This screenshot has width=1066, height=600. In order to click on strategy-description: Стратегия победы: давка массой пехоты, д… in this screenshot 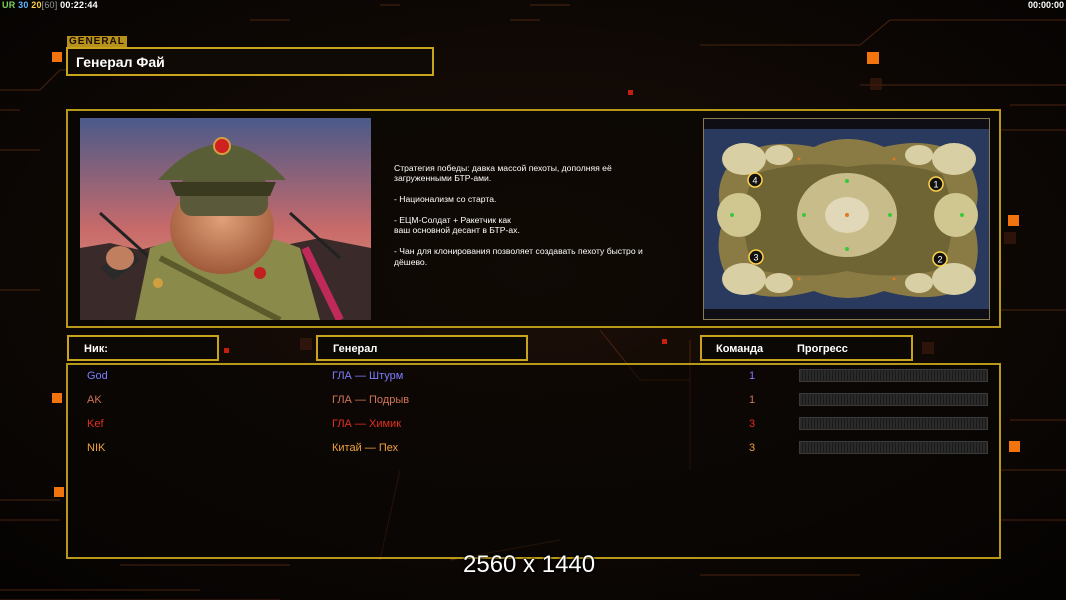, I will do `click(544, 220)`.